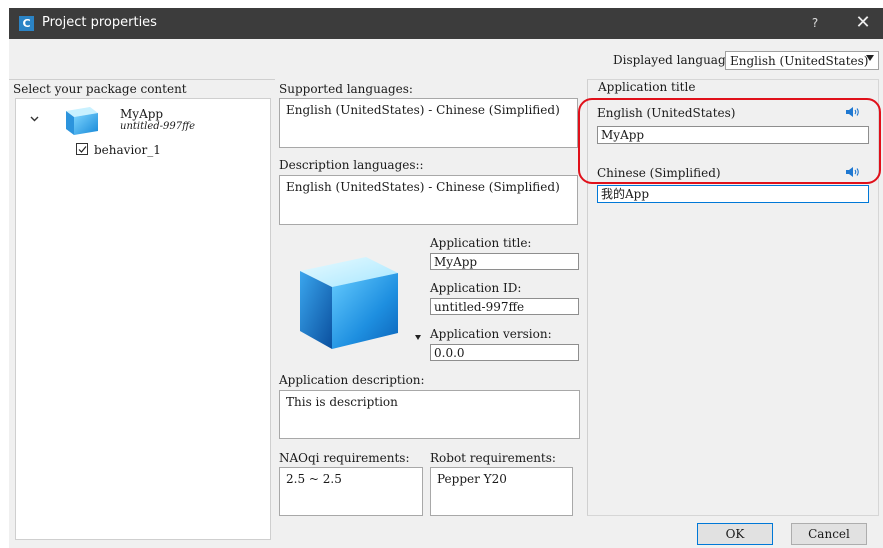 This screenshot has height=548, width=883. What do you see at coordinates (346, 89) in the screenshot?
I see `supported-languages-label: Supported languages:` at bounding box center [346, 89].